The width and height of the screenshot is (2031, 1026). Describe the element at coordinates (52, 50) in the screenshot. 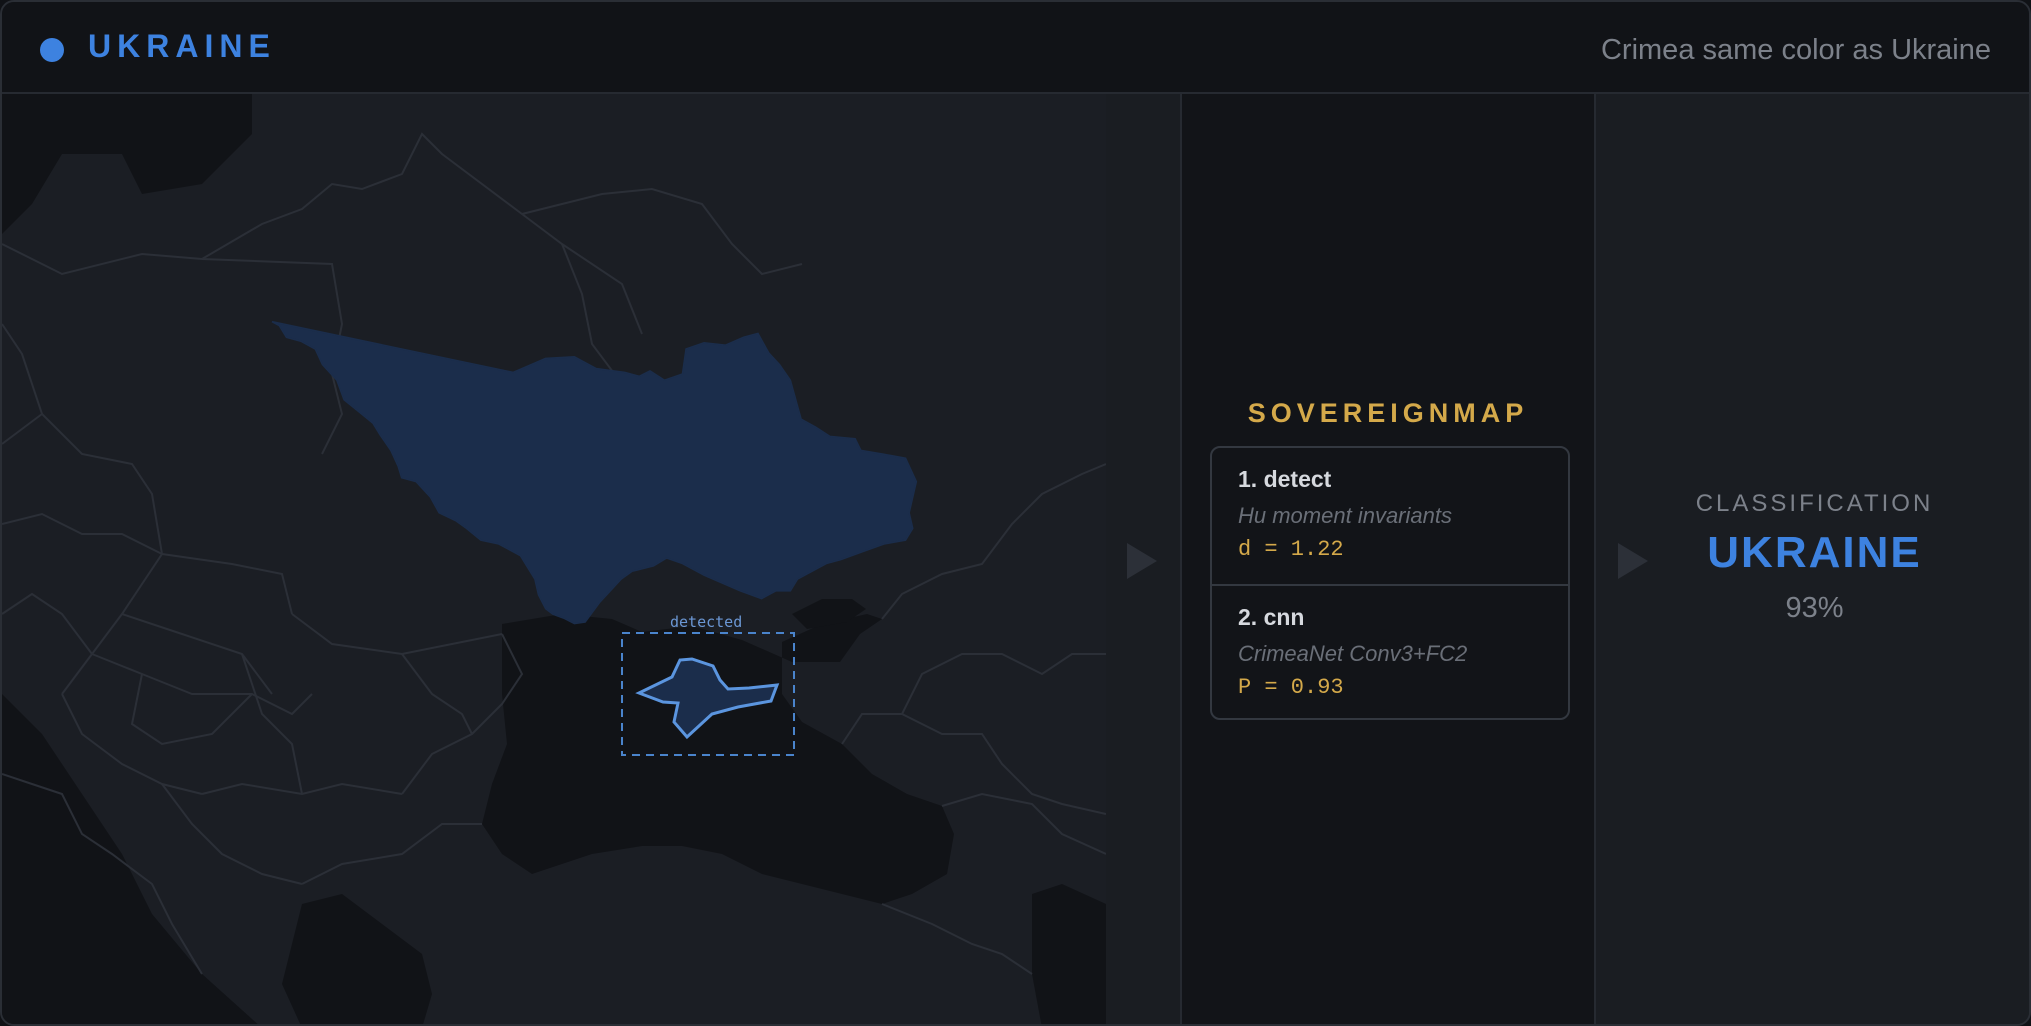

I see `status-dot` at that location.